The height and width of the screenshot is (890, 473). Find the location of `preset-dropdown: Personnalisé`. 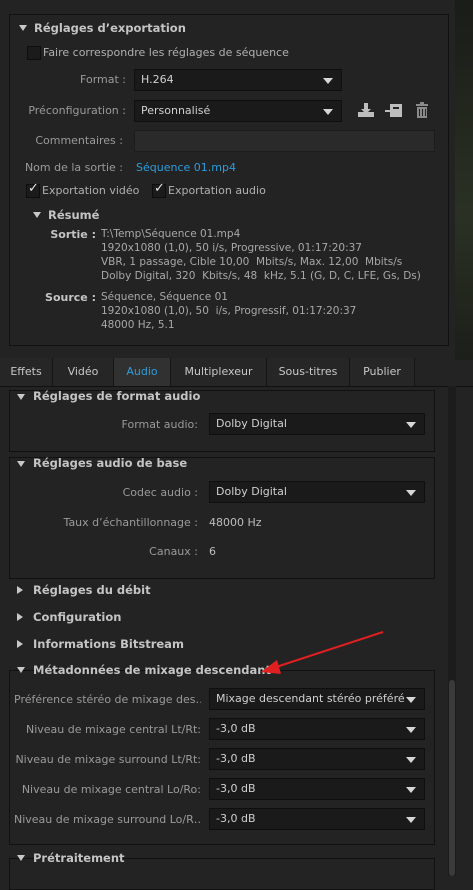

preset-dropdown: Personnalisé is located at coordinates (238, 111).